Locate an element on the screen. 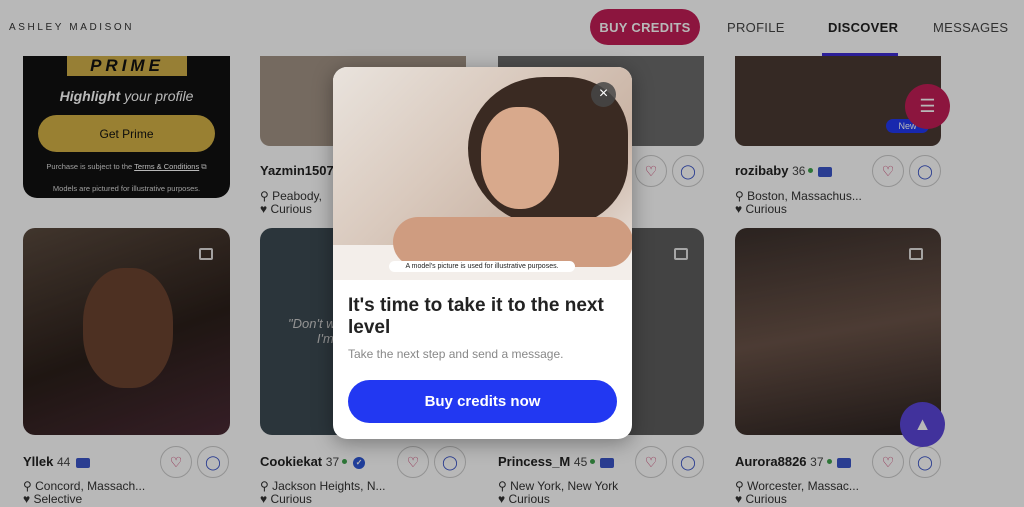  close-icon: × is located at coordinates (603, 94).